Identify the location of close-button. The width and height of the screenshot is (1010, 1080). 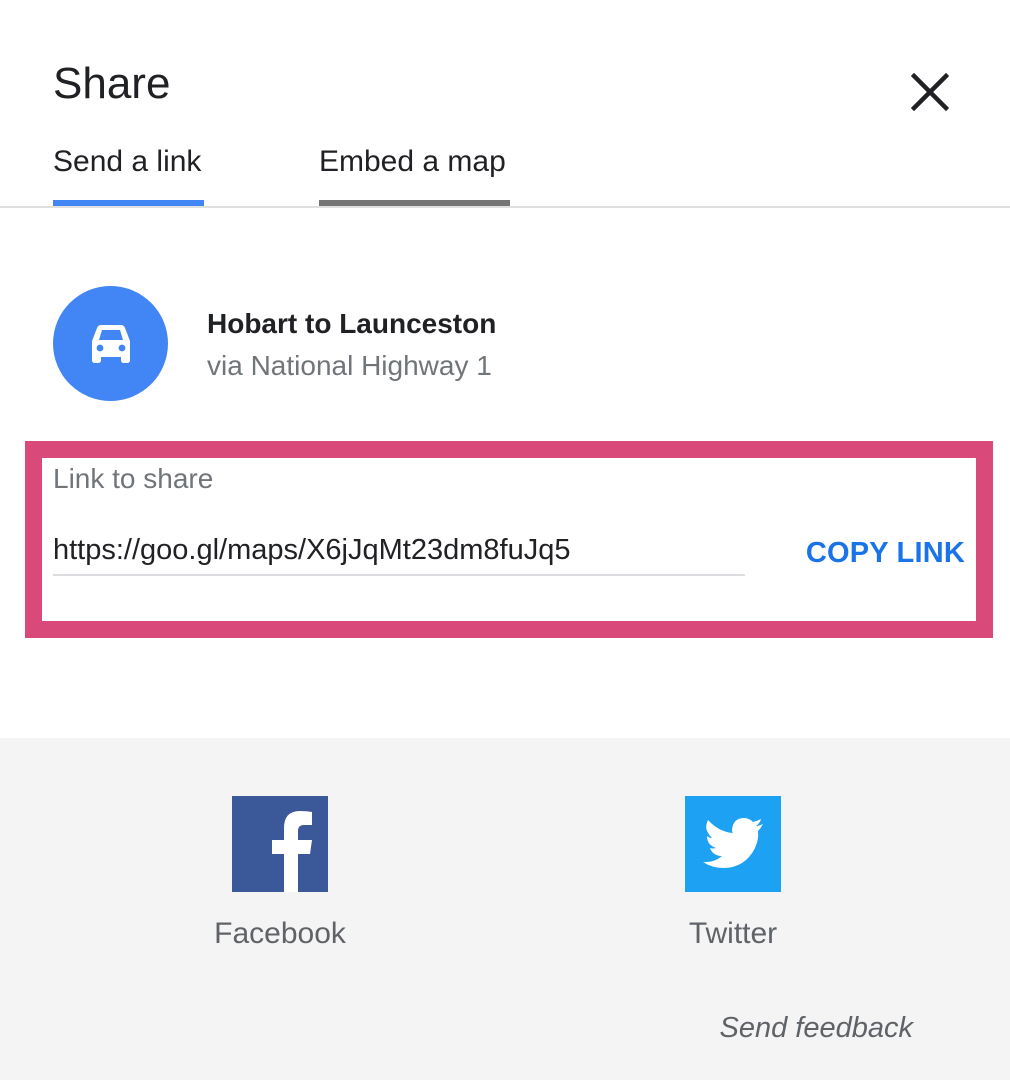
(930, 92).